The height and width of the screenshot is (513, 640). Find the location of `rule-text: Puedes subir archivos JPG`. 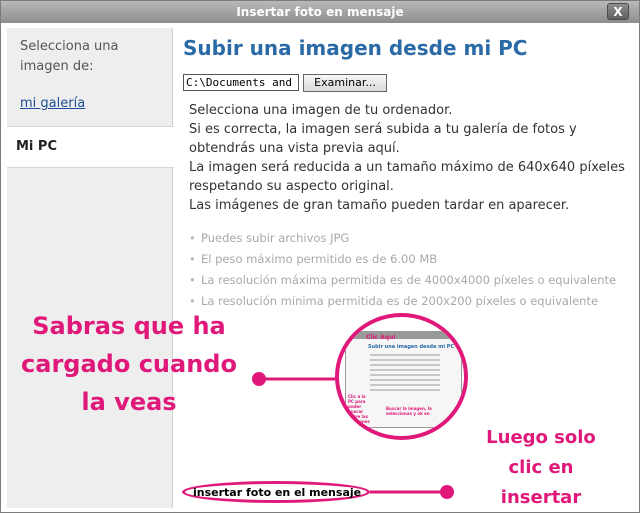

rule-text: Puedes subir archivos JPG is located at coordinates (275, 238).